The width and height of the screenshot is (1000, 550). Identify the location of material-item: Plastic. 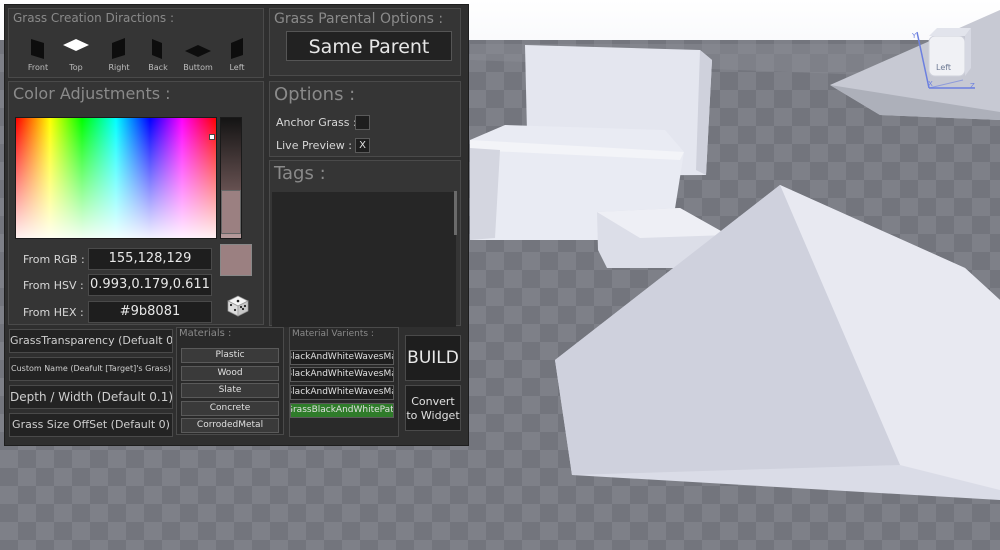
(230, 355).